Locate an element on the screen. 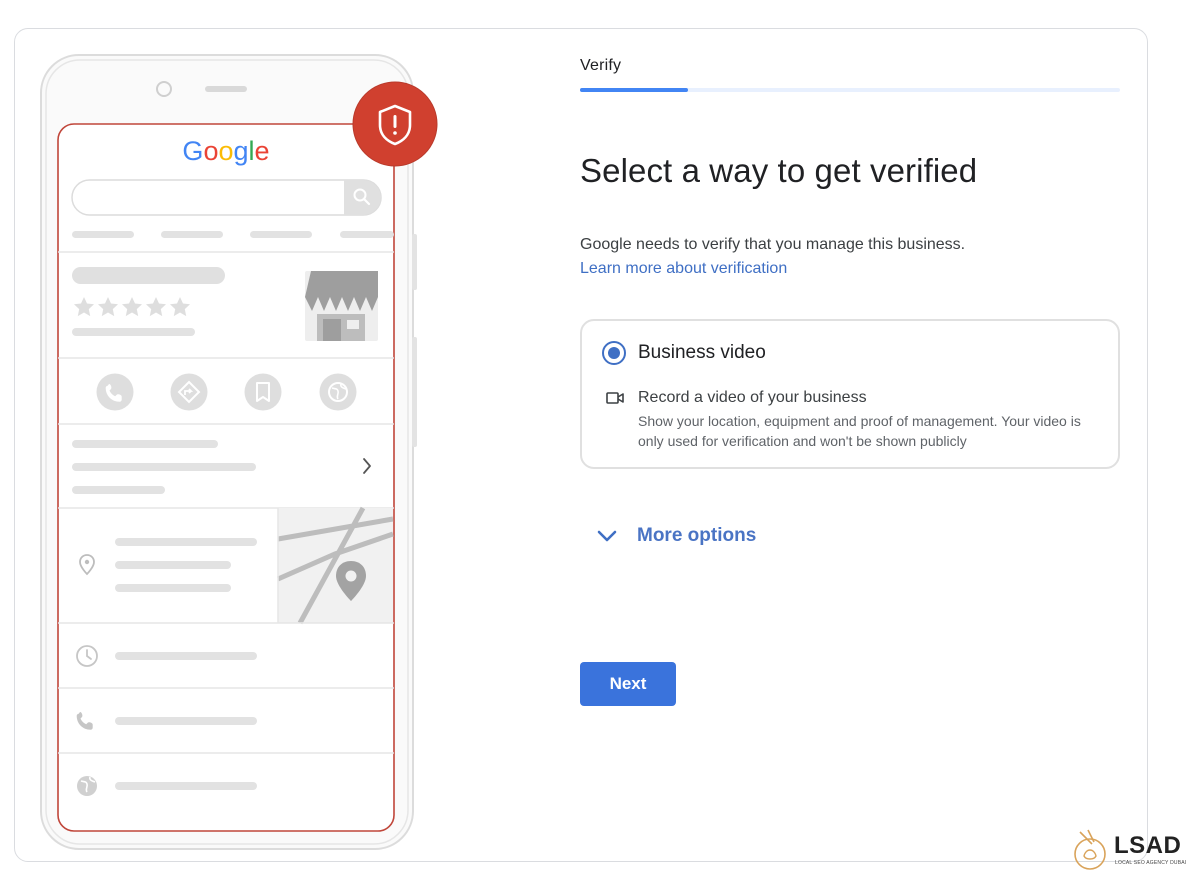 This screenshot has height=890, width=1200. next-button: Next is located at coordinates (628, 684).